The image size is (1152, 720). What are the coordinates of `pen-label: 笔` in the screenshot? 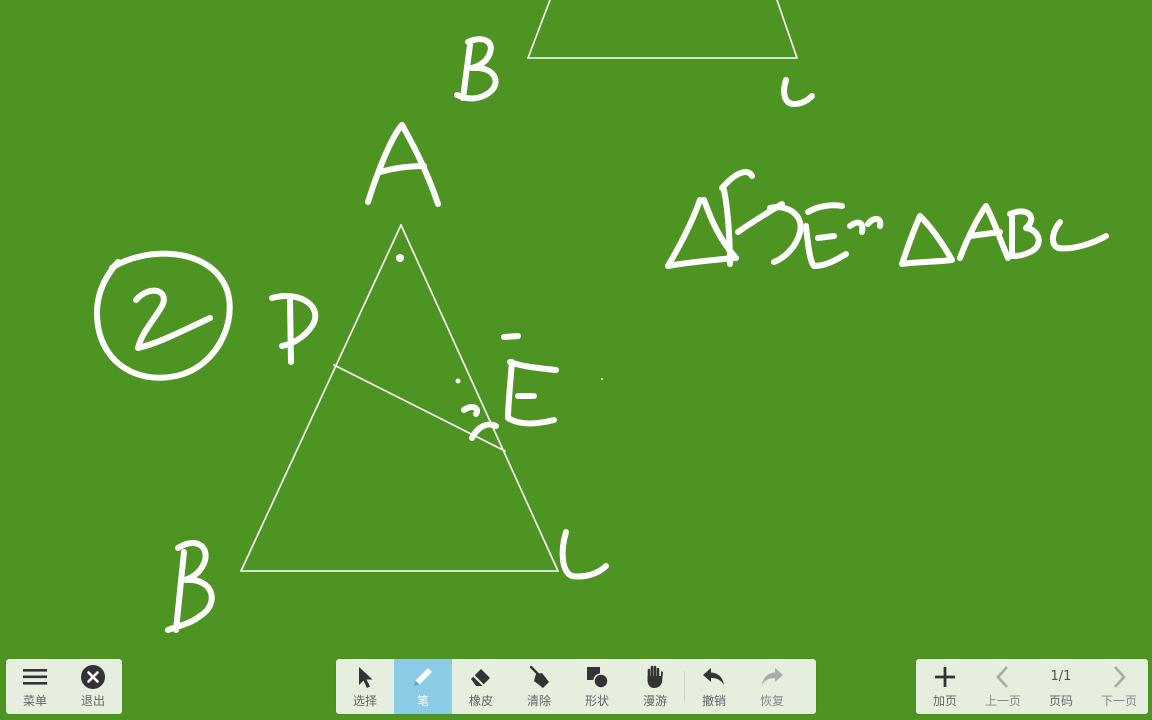 It's located at (422, 701).